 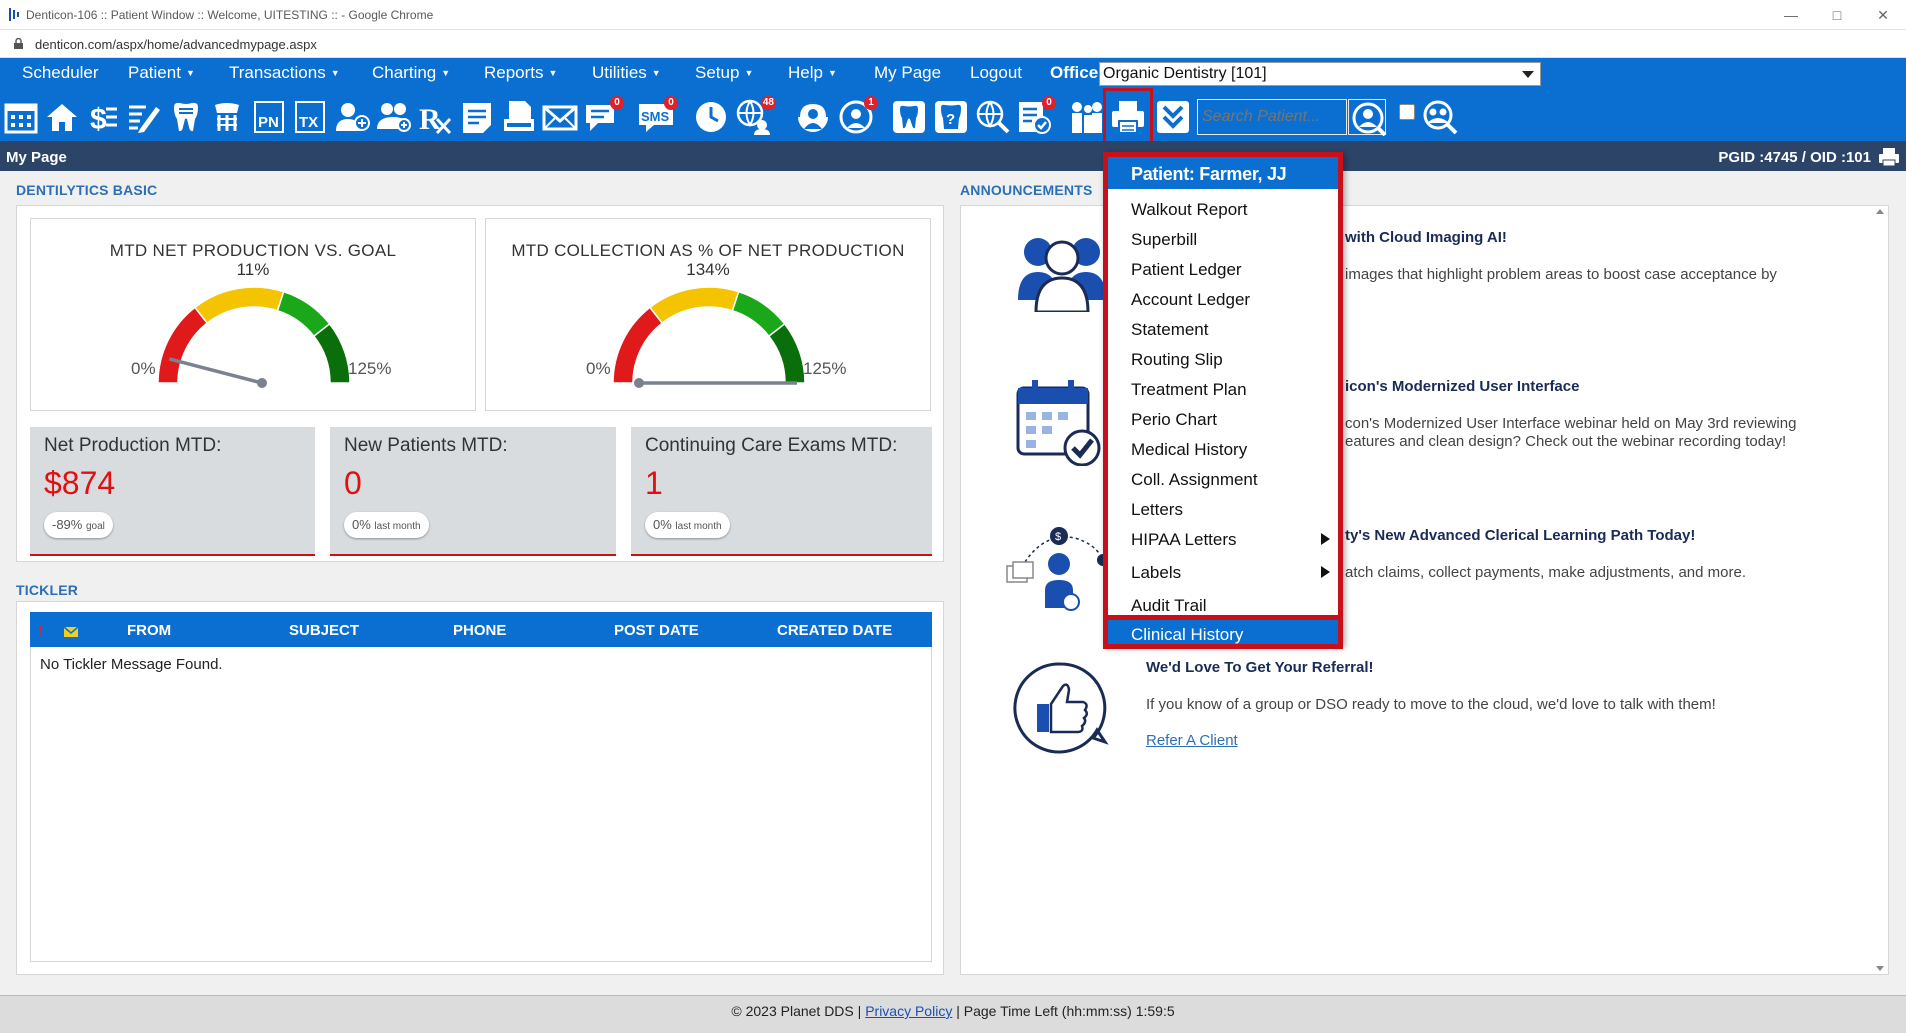 What do you see at coordinates (907, 75) in the screenshot?
I see `menu-mypage: My Page` at bounding box center [907, 75].